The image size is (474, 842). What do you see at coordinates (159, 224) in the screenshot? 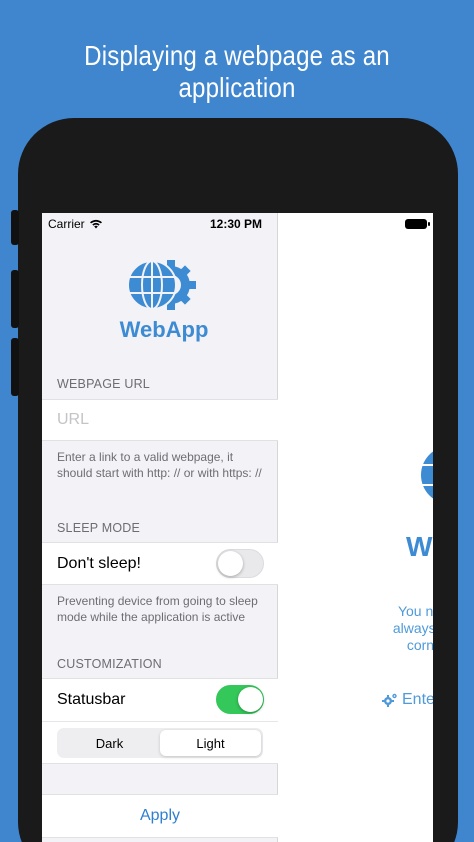
I see `status-bar: Carrier 12:30 PM` at bounding box center [159, 224].